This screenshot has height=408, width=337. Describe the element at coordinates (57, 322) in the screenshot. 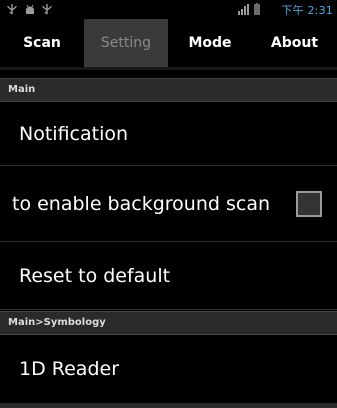

I see `section-title: Main>Symbology` at that location.